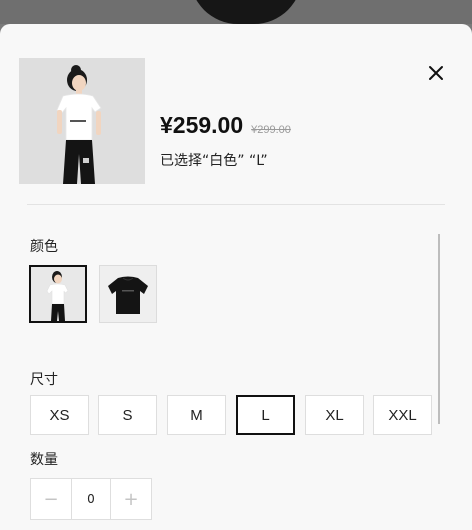 This screenshot has width=472, height=530. Describe the element at coordinates (439, 329) in the screenshot. I see `scrollbar` at that location.